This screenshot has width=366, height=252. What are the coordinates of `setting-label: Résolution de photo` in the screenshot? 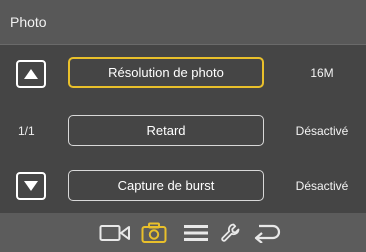 It's located at (166, 72).